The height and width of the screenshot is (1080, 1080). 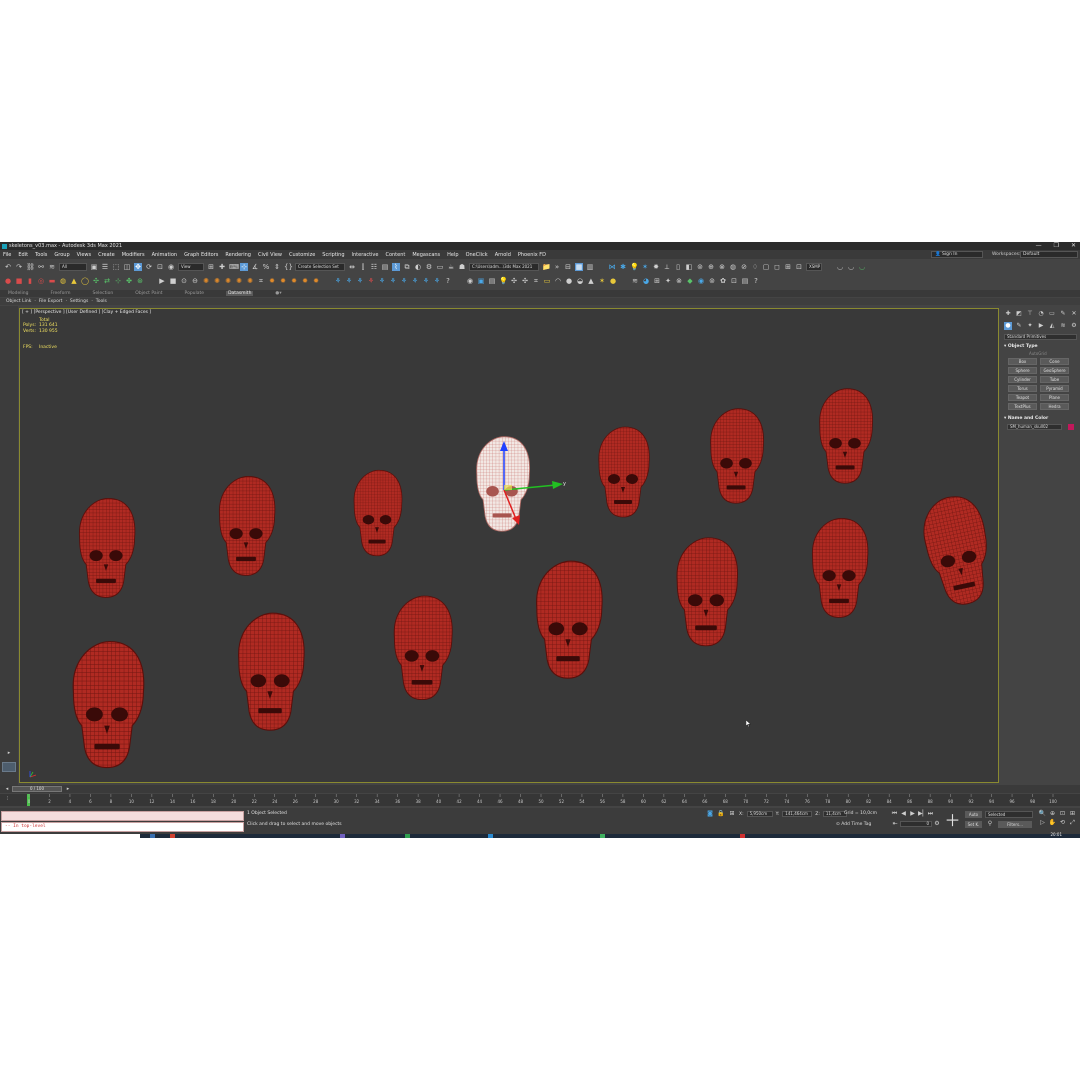 What do you see at coordinates (1040, 346) in the screenshot?
I see `object-type-rollout-title: ▾ Object Type` at bounding box center [1040, 346].